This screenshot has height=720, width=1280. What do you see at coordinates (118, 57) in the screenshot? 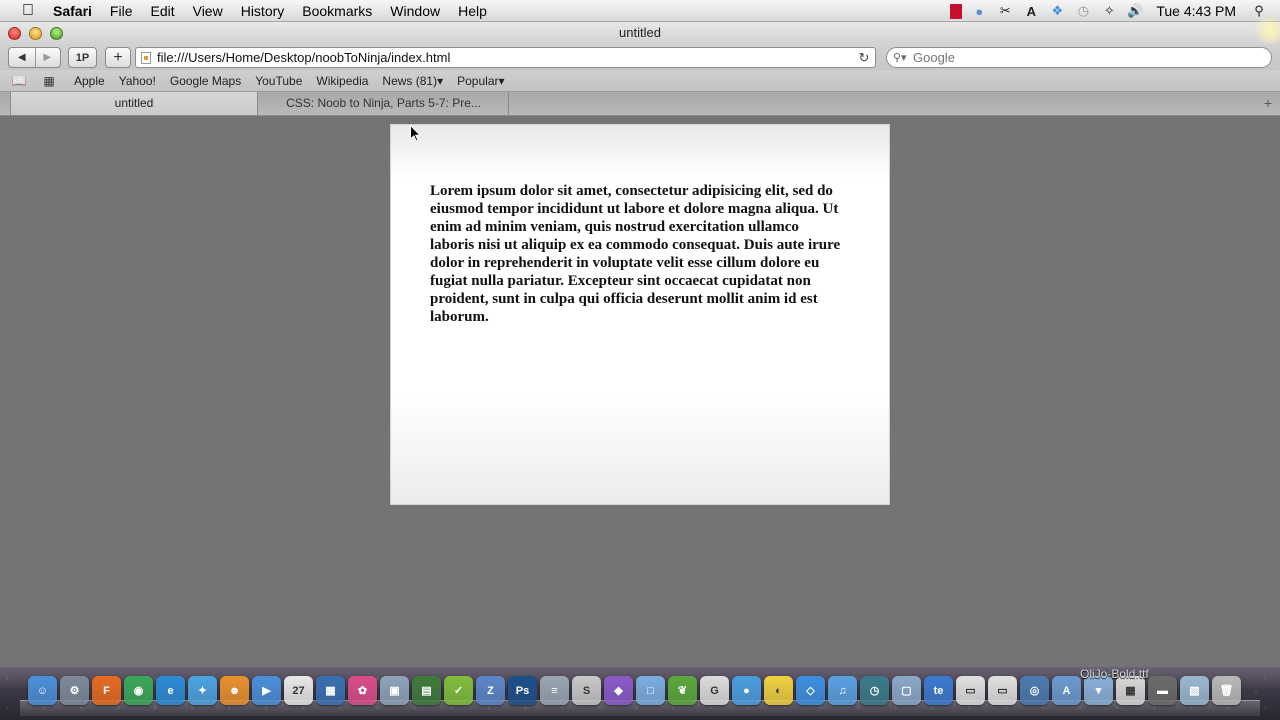
I see `add-bookmark-button: +` at bounding box center [118, 57].